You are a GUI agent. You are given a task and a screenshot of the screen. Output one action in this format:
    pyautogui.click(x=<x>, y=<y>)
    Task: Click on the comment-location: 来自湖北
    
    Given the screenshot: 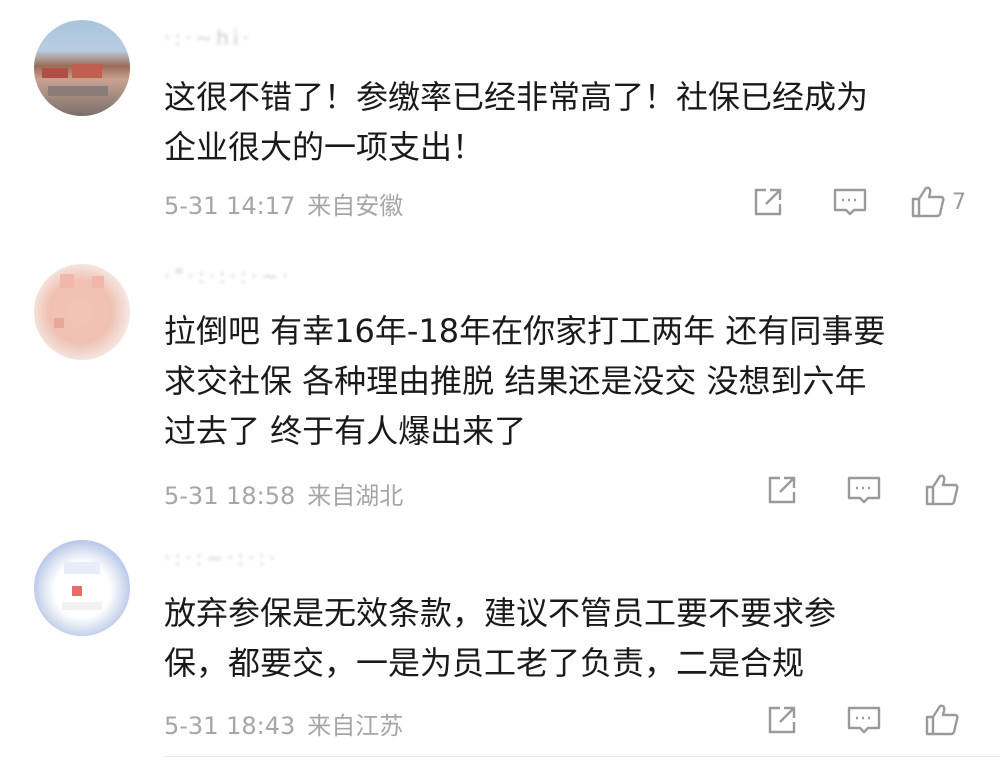 What is the action you would take?
    pyautogui.click(x=355, y=496)
    